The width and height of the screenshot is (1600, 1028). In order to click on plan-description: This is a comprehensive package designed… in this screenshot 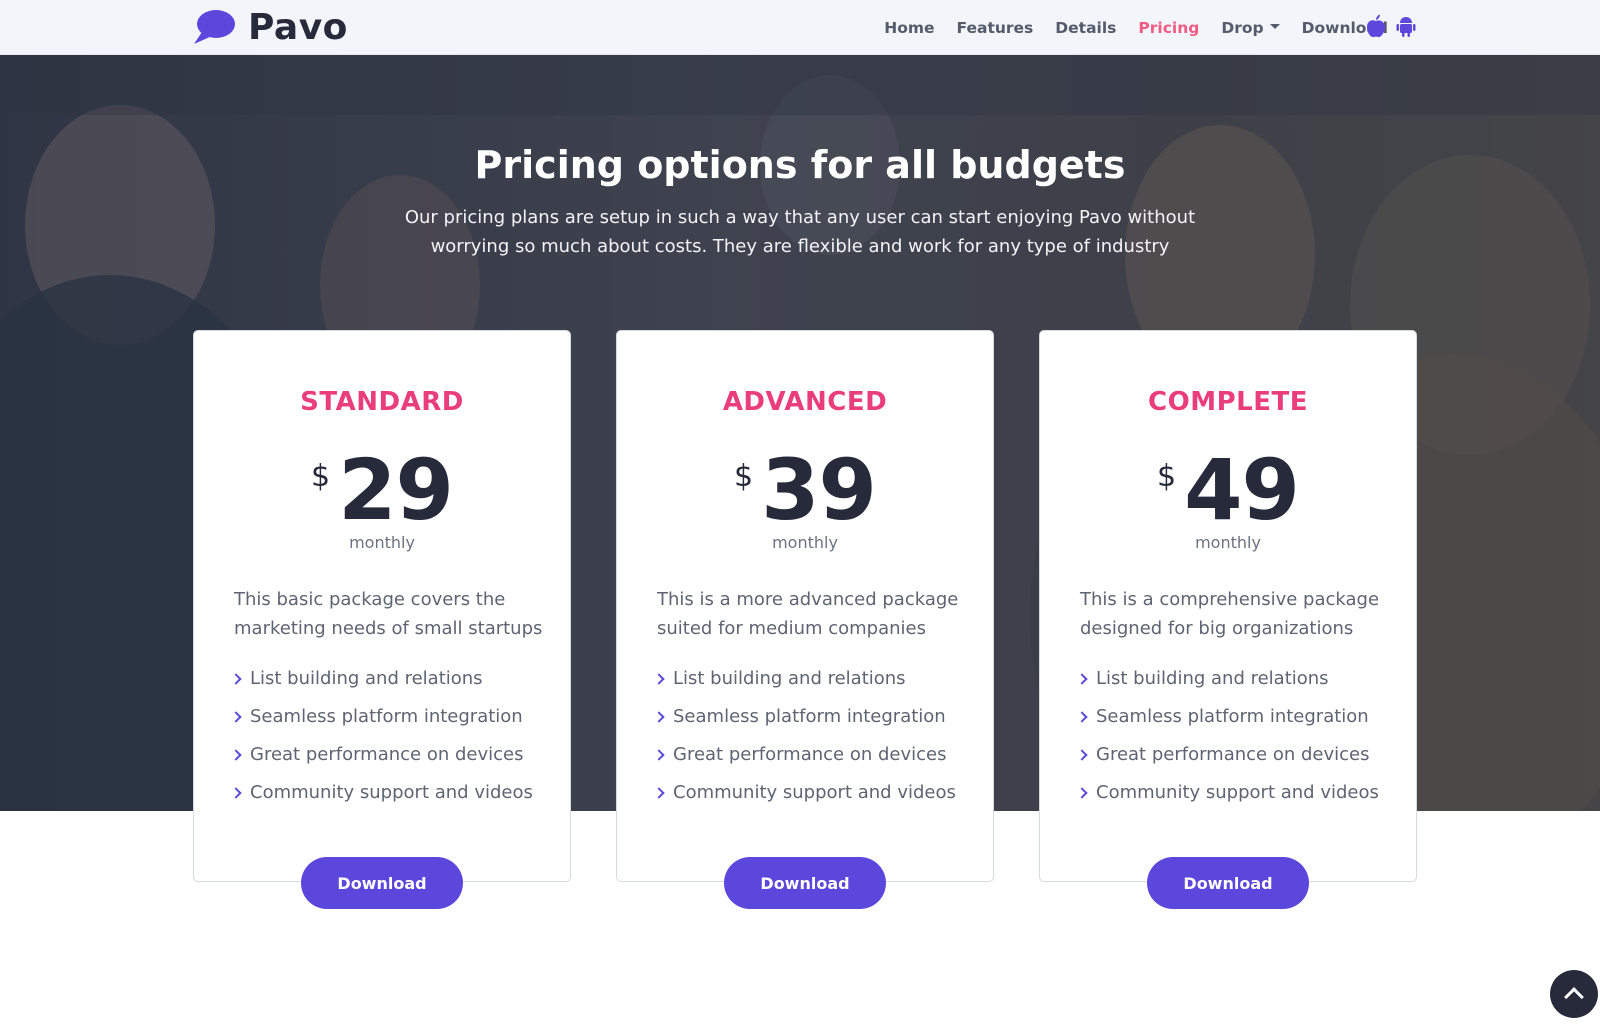, I will do `click(1230, 614)`.